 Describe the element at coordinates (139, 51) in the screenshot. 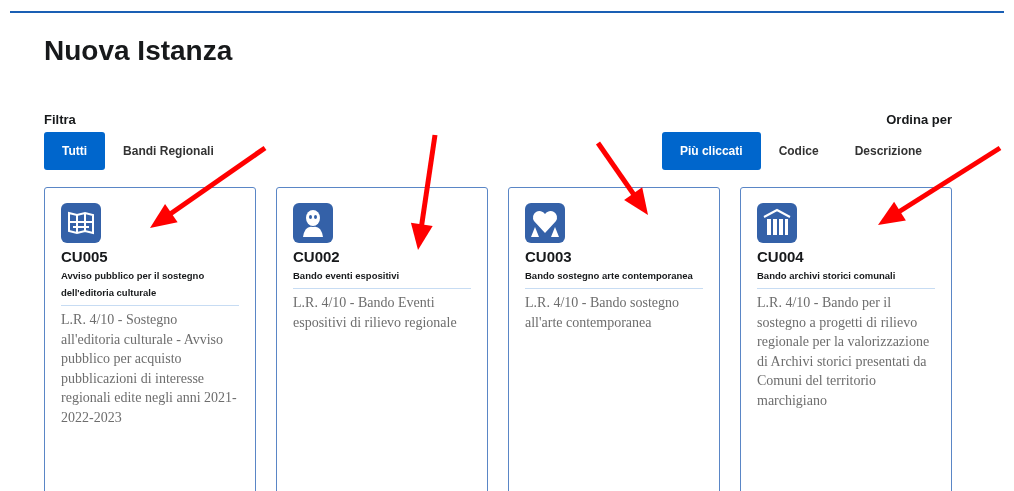

I see `page-title: Nuova Istanza` at that location.